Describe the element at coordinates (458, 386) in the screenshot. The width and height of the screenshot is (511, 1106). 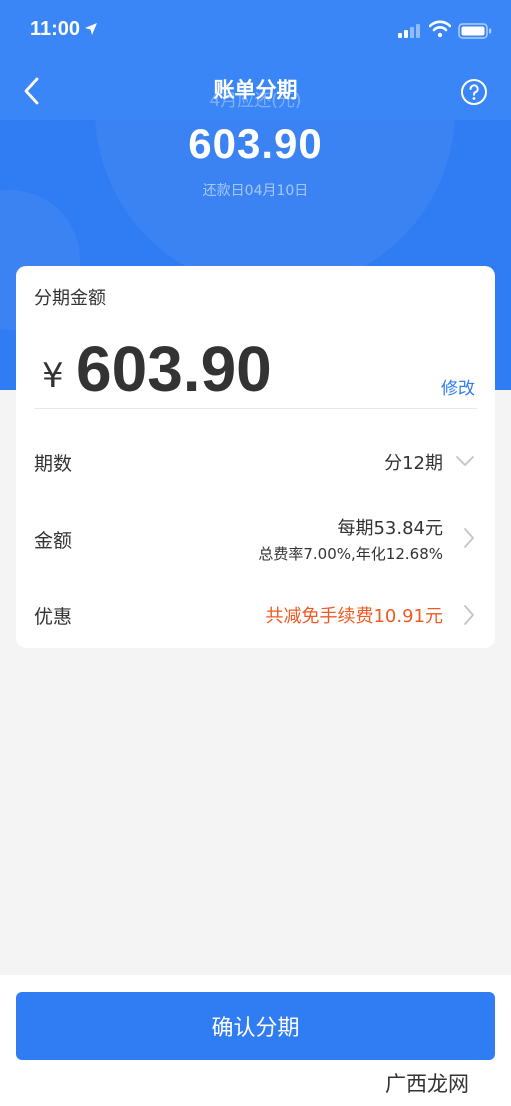
I see `modify-link: 修改` at that location.